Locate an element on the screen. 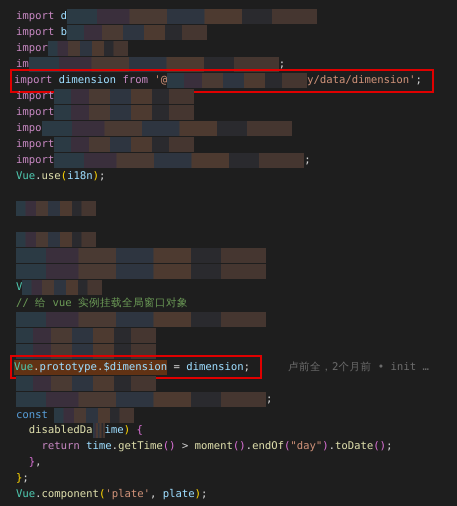 The width and height of the screenshot is (457, 506). highlight-frame: import dimension from '@ y/data/dimension'; is located at coordinates (222, 80).